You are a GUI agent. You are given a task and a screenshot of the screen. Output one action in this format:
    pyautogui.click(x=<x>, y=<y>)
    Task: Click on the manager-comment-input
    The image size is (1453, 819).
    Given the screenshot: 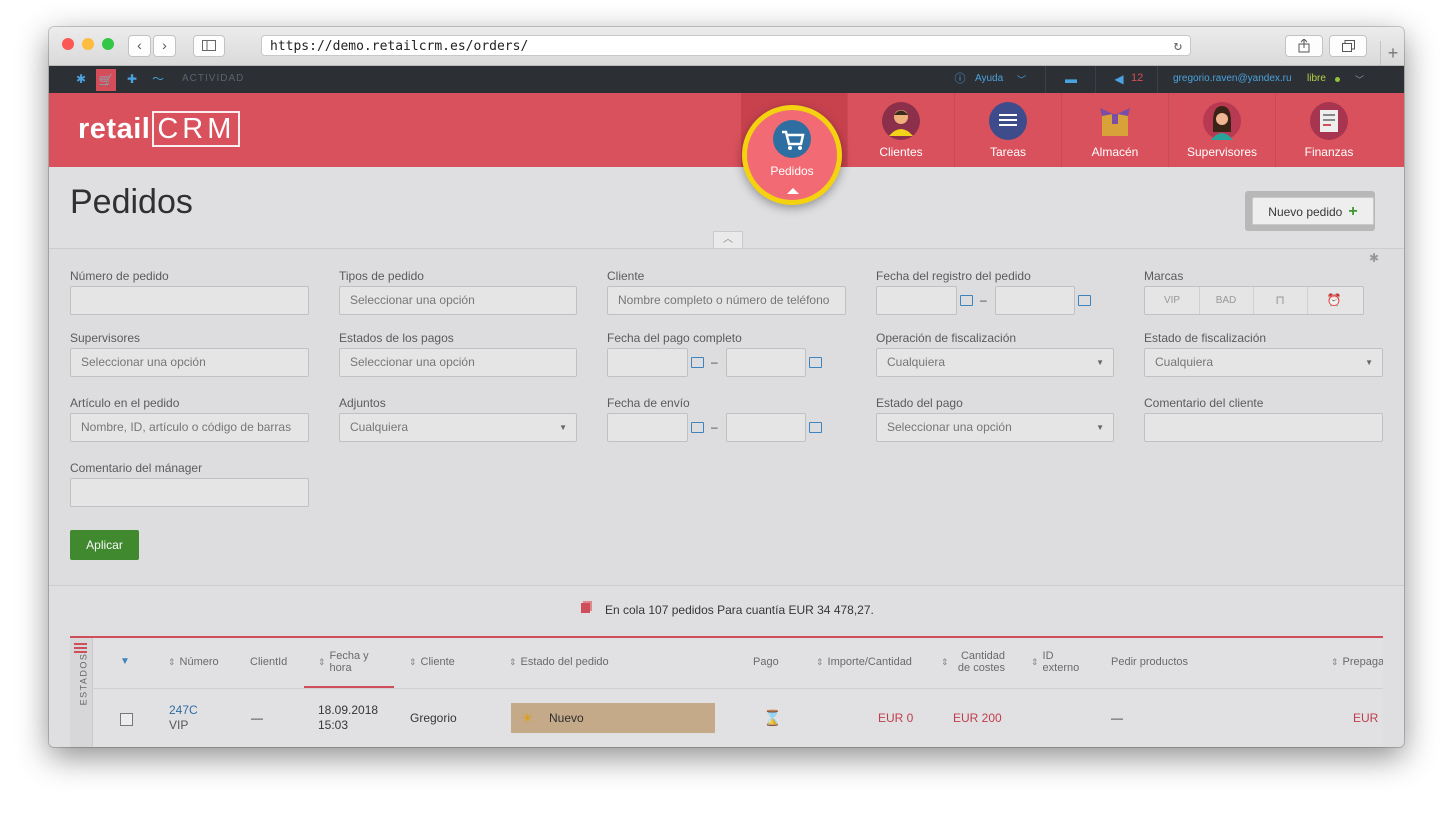 What is the action you would take?
    pyautogui.click(x=189, y=492)
    